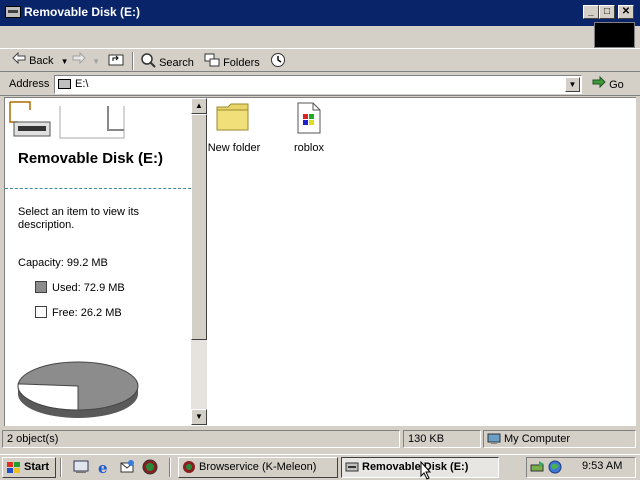 Image resolution: width=640 pixels, height=480 pixels. What do you see at coordinates (320, 37) in the screenshot?
I see `menu-bar` at bounding box center [320, 37].